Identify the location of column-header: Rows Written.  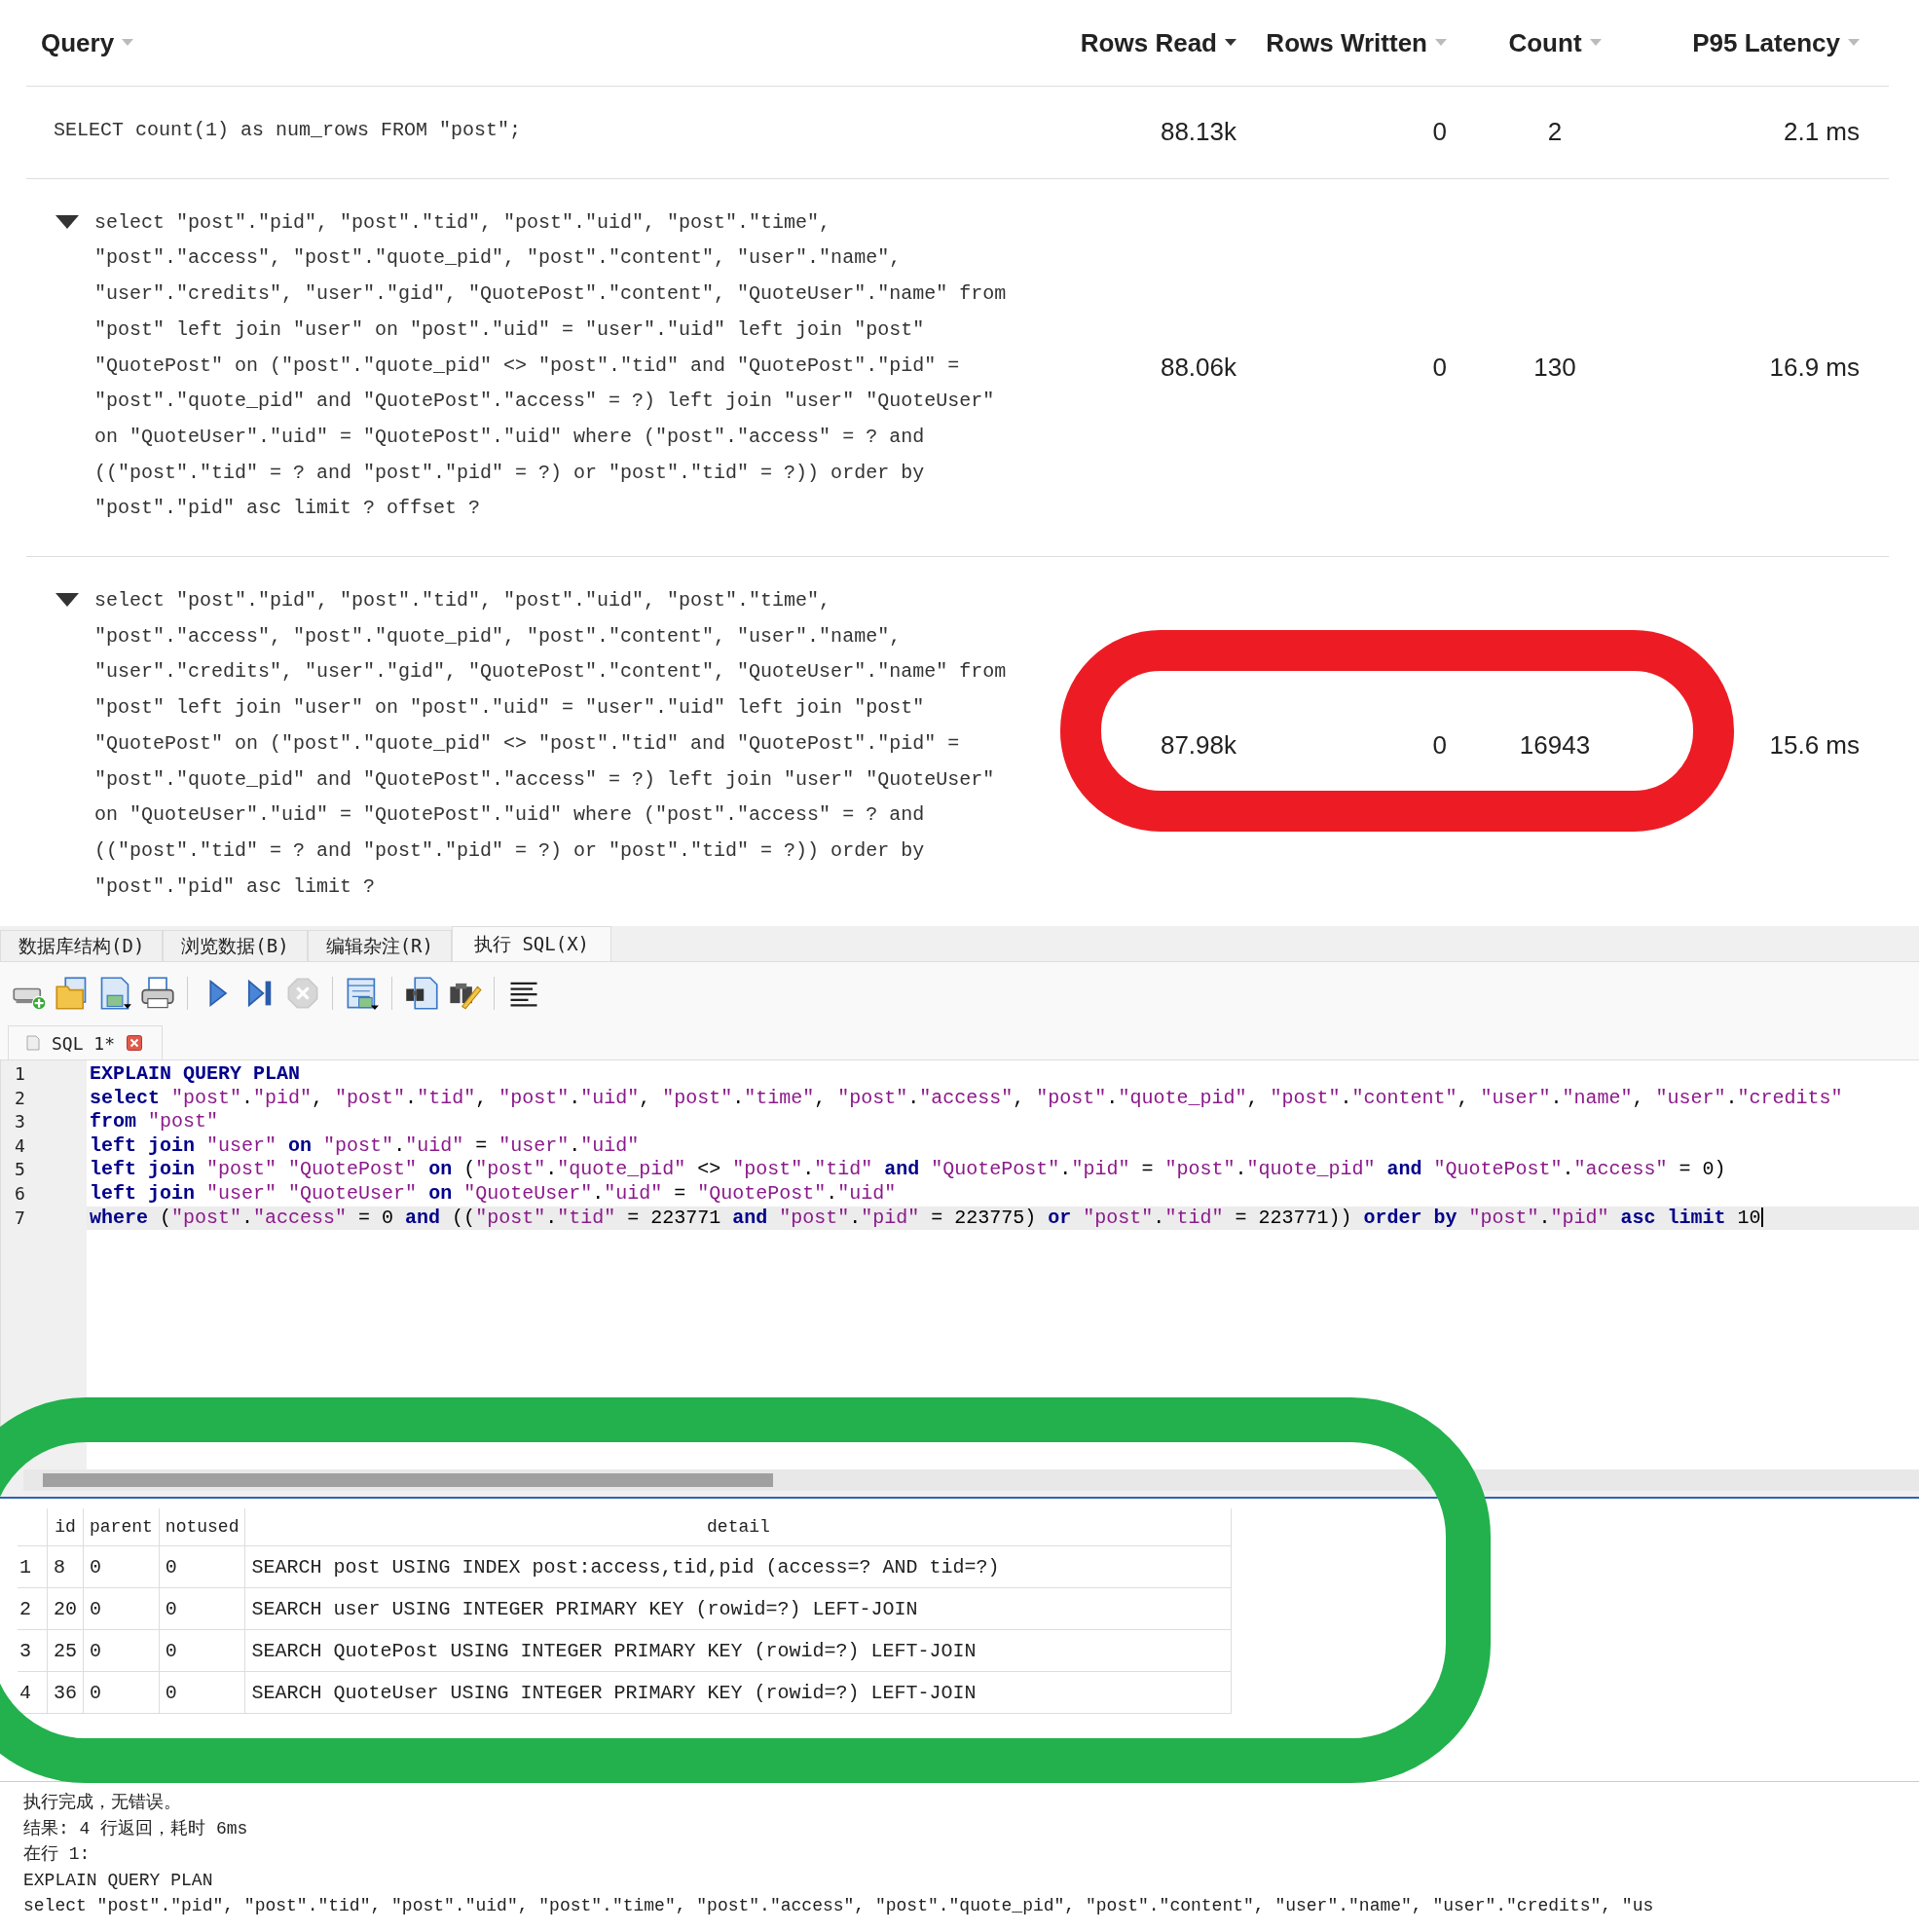
(1356, 42).